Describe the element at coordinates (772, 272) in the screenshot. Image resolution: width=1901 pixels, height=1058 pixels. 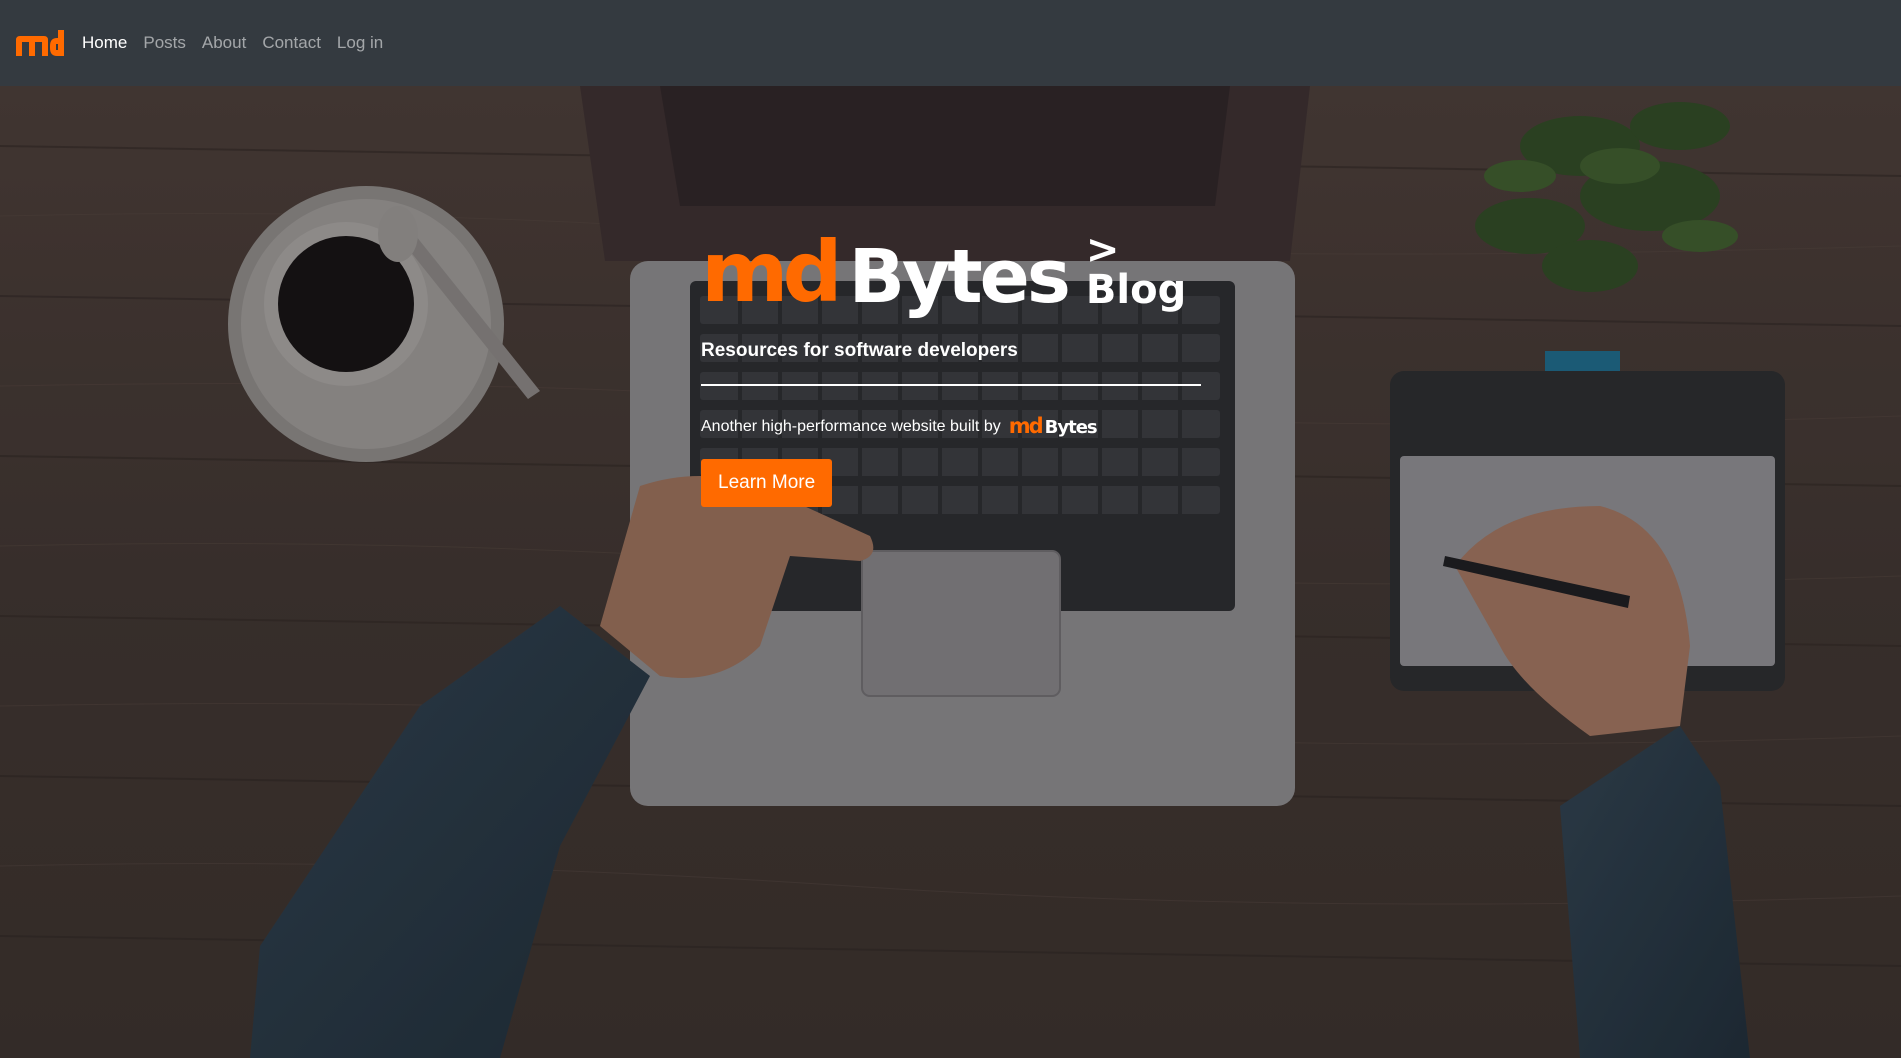
I see `hero-logo-md: md` at that location.